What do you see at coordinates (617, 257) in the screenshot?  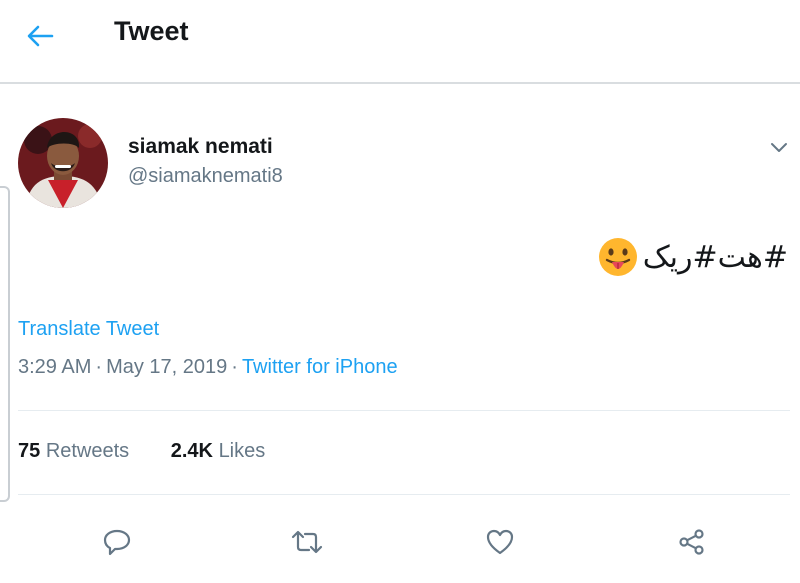 I see `tongue-emoji-icon` at bounding box center [617, 257].